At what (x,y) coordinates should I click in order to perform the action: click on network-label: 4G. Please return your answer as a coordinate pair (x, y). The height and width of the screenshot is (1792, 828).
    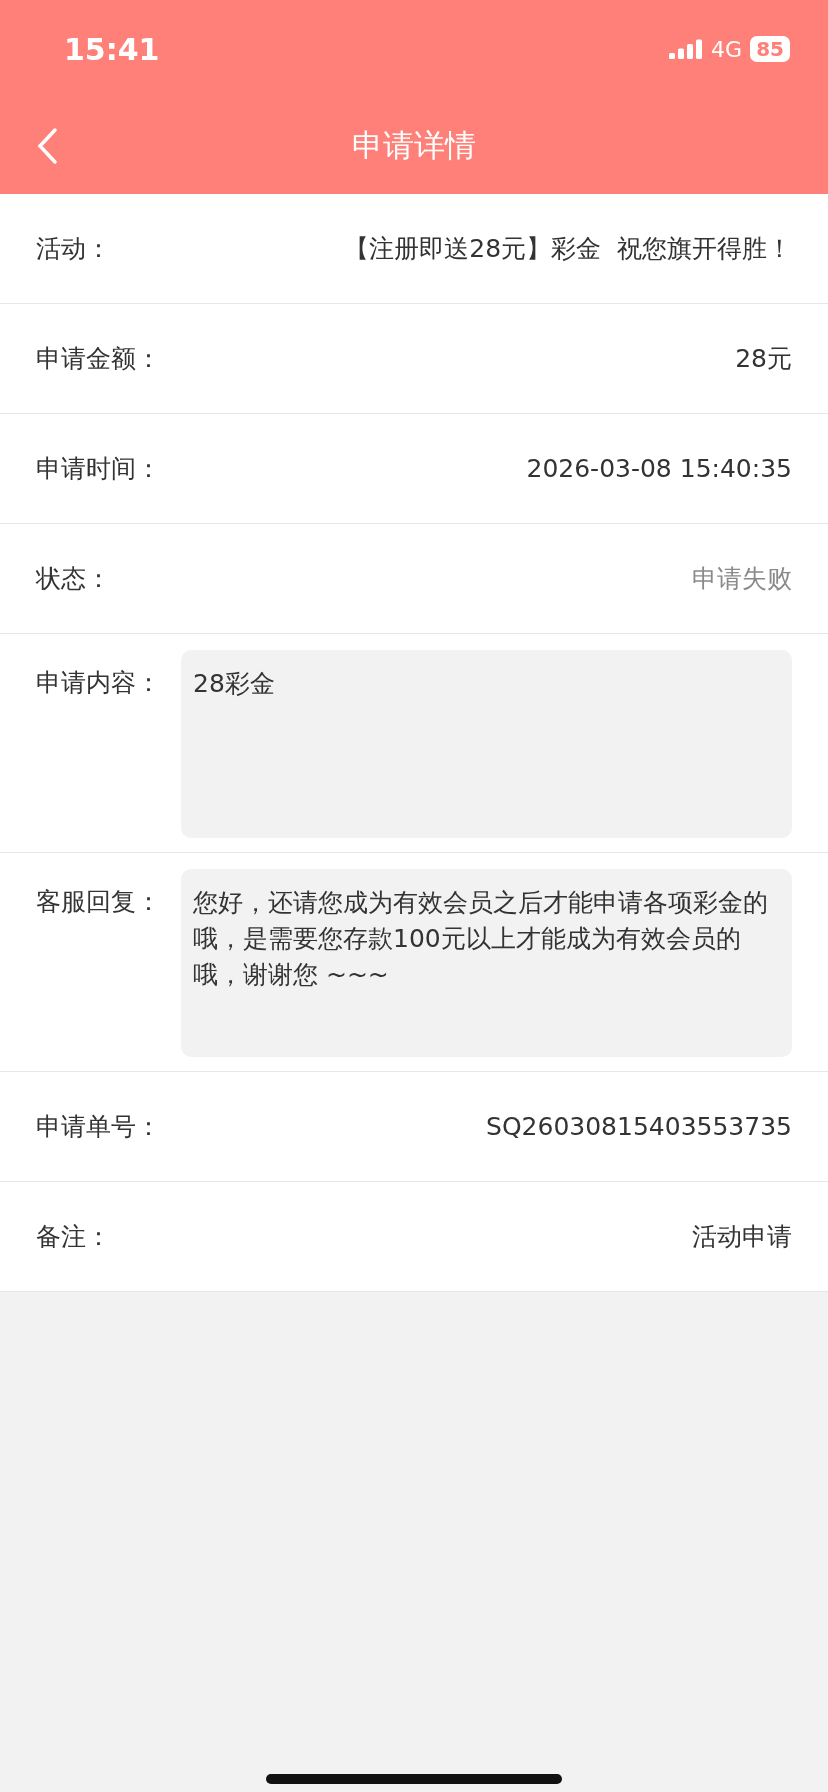
    Looking at the image, I should click on (727, 49).